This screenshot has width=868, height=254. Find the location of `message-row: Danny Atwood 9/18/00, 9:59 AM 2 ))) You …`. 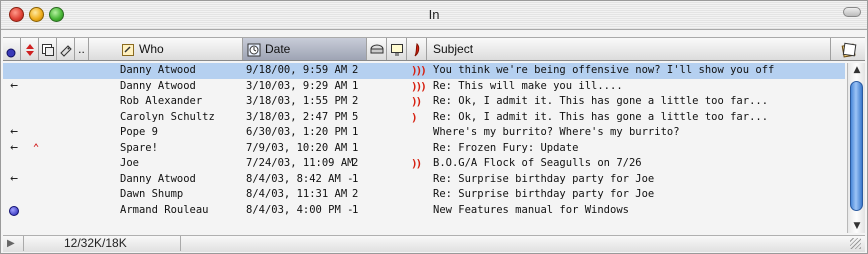

message-row: Danny Atwood 9/18/00, 9:59 AM 2 ))) You … is located at coordinates (424, 71).